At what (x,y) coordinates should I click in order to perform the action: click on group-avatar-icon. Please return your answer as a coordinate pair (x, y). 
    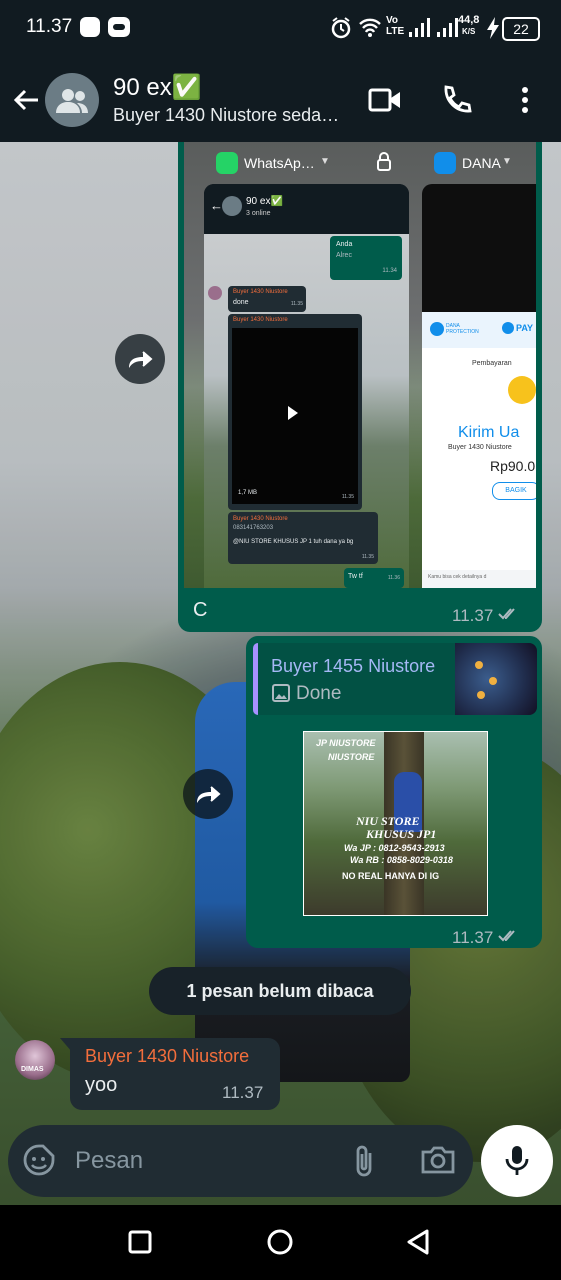
    Looking at the image, I should click on (72, 101).